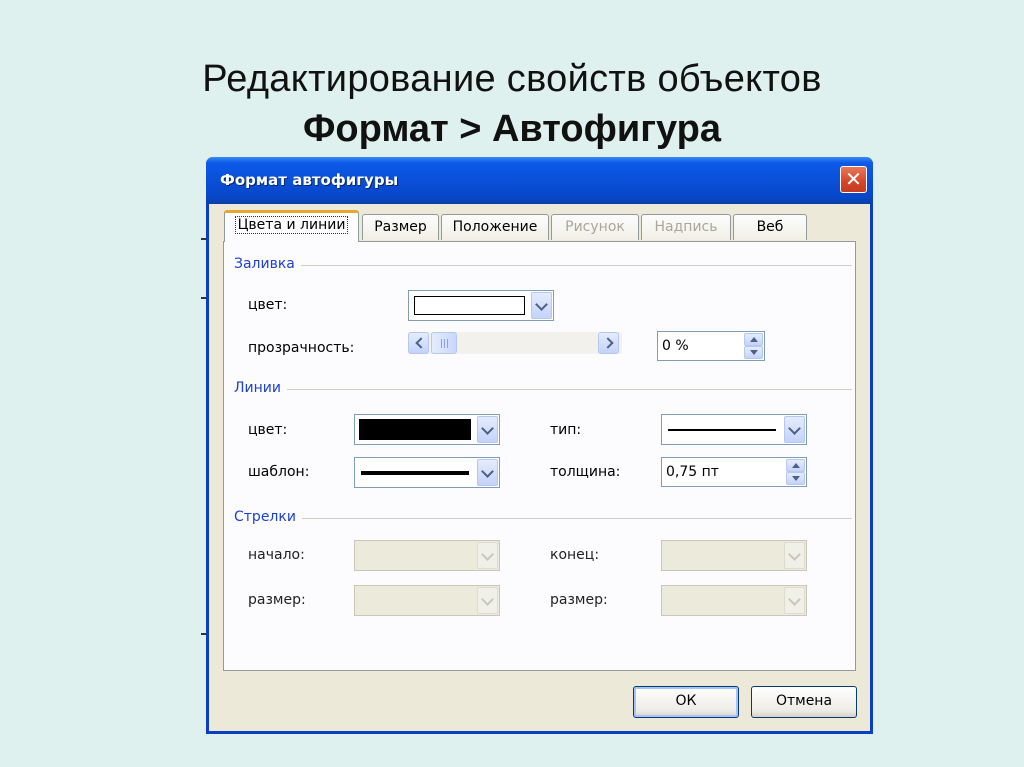 The height and width of the screenshot is (767, 1024). What do you see at coordinates (585, 472) in the screenshot?
I see `line-weight-label: толщина:` at bounding box center [585, 472].